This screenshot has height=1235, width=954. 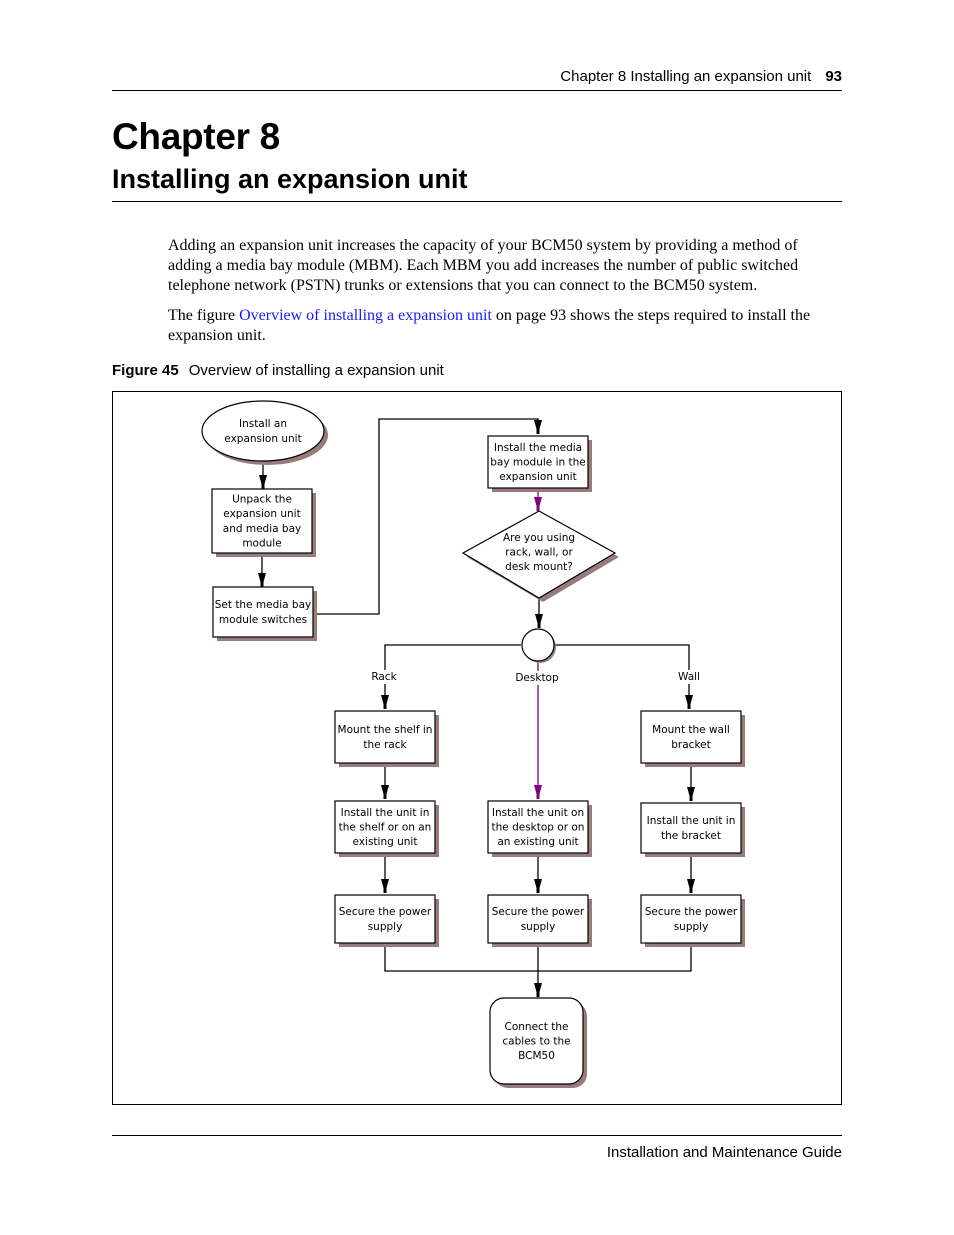 I want to click on switches-node-line: module switches, so click(x=263, y=620).